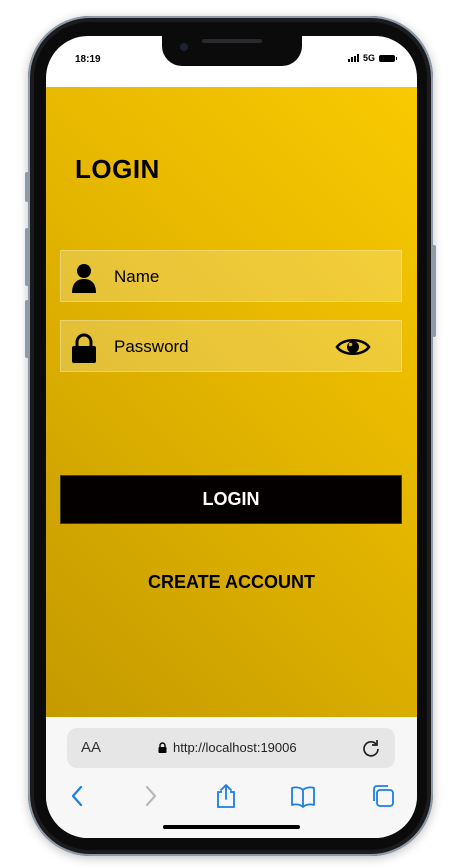 The image size is (452, 868). I want to click on eye-icon, so click(353, 347).